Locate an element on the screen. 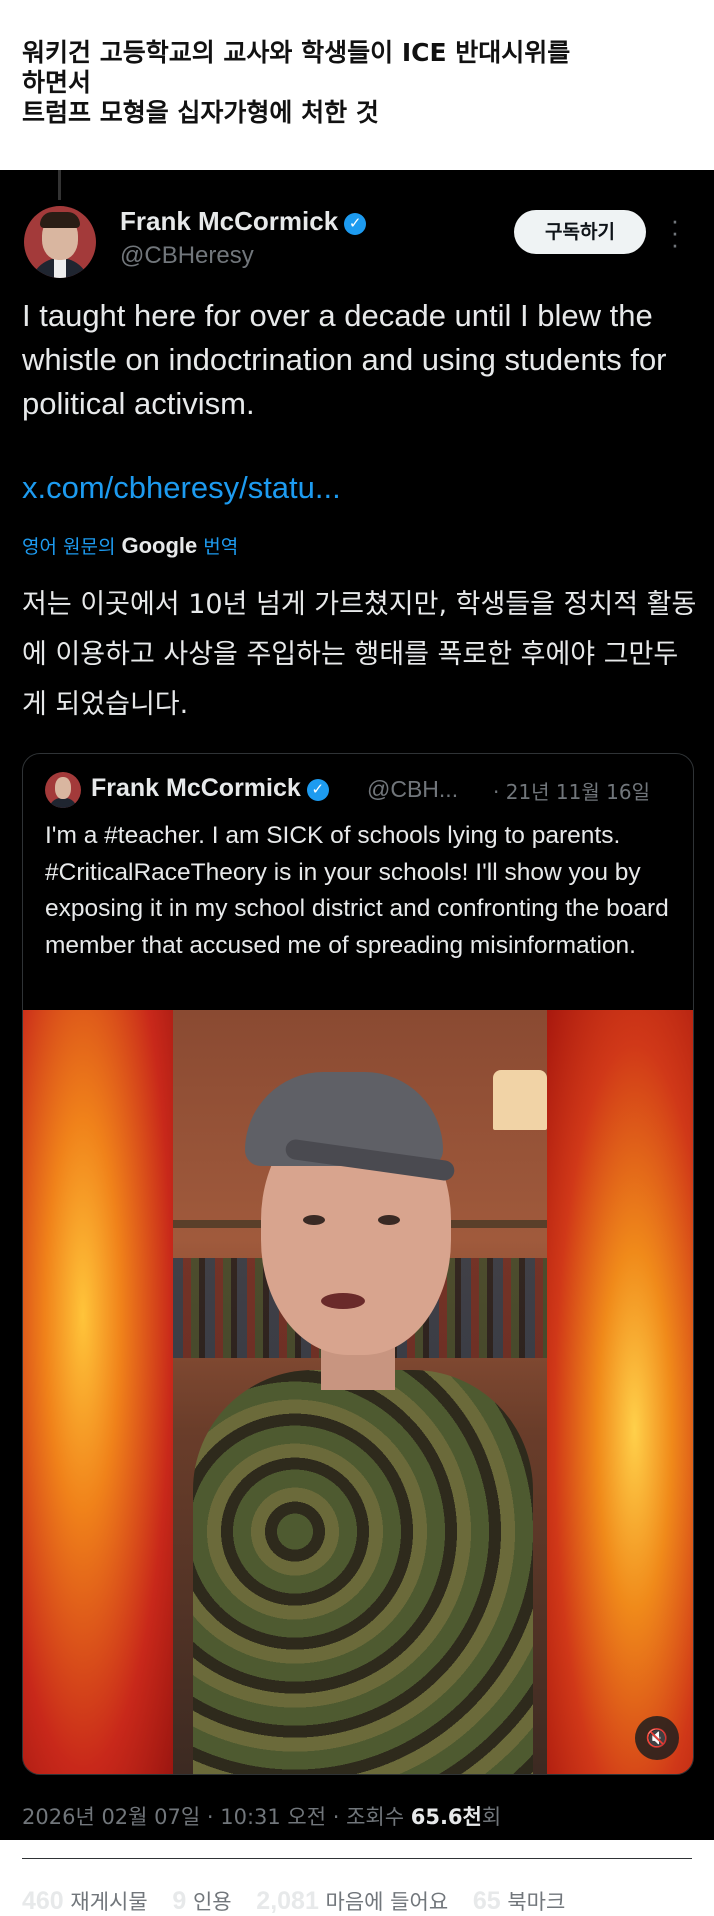 Image resolution: width=714 pixels, height=1916 pixels. reposts-stat: 460 재게시물 is located at coordinates (85, 1901).